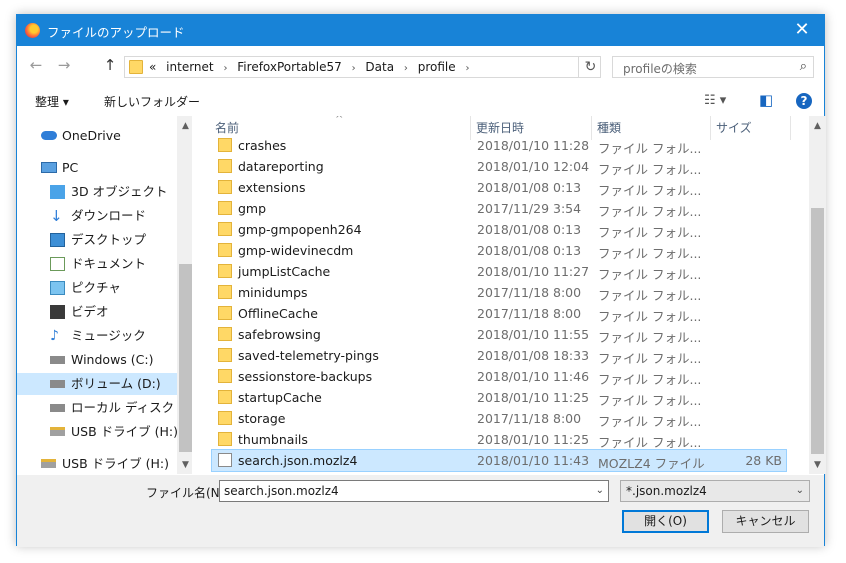 The width and height of the screenshot is (846, 563). I want to click on cell-date: 2018/01/08 18:33, so click(533, 355).